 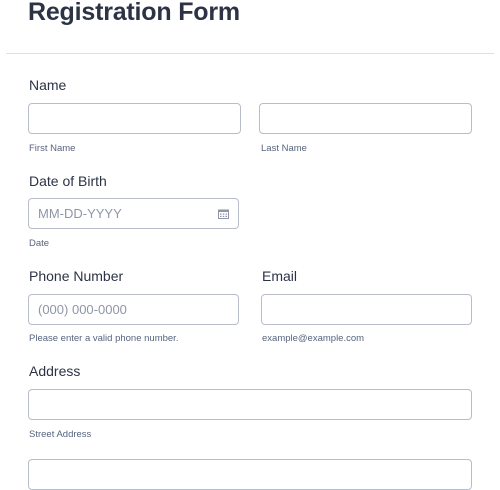 I want to click on address-line2-field, so click(x=250, y=474).